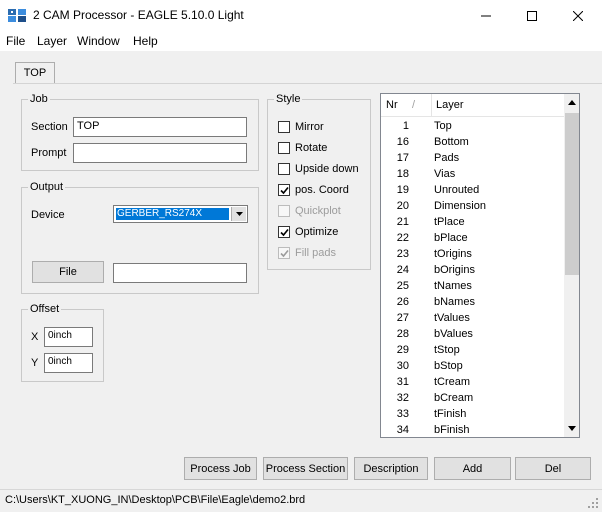 This screenshot has width=602, height=512. I want to click on layer-number: 29, so click(402, 350).